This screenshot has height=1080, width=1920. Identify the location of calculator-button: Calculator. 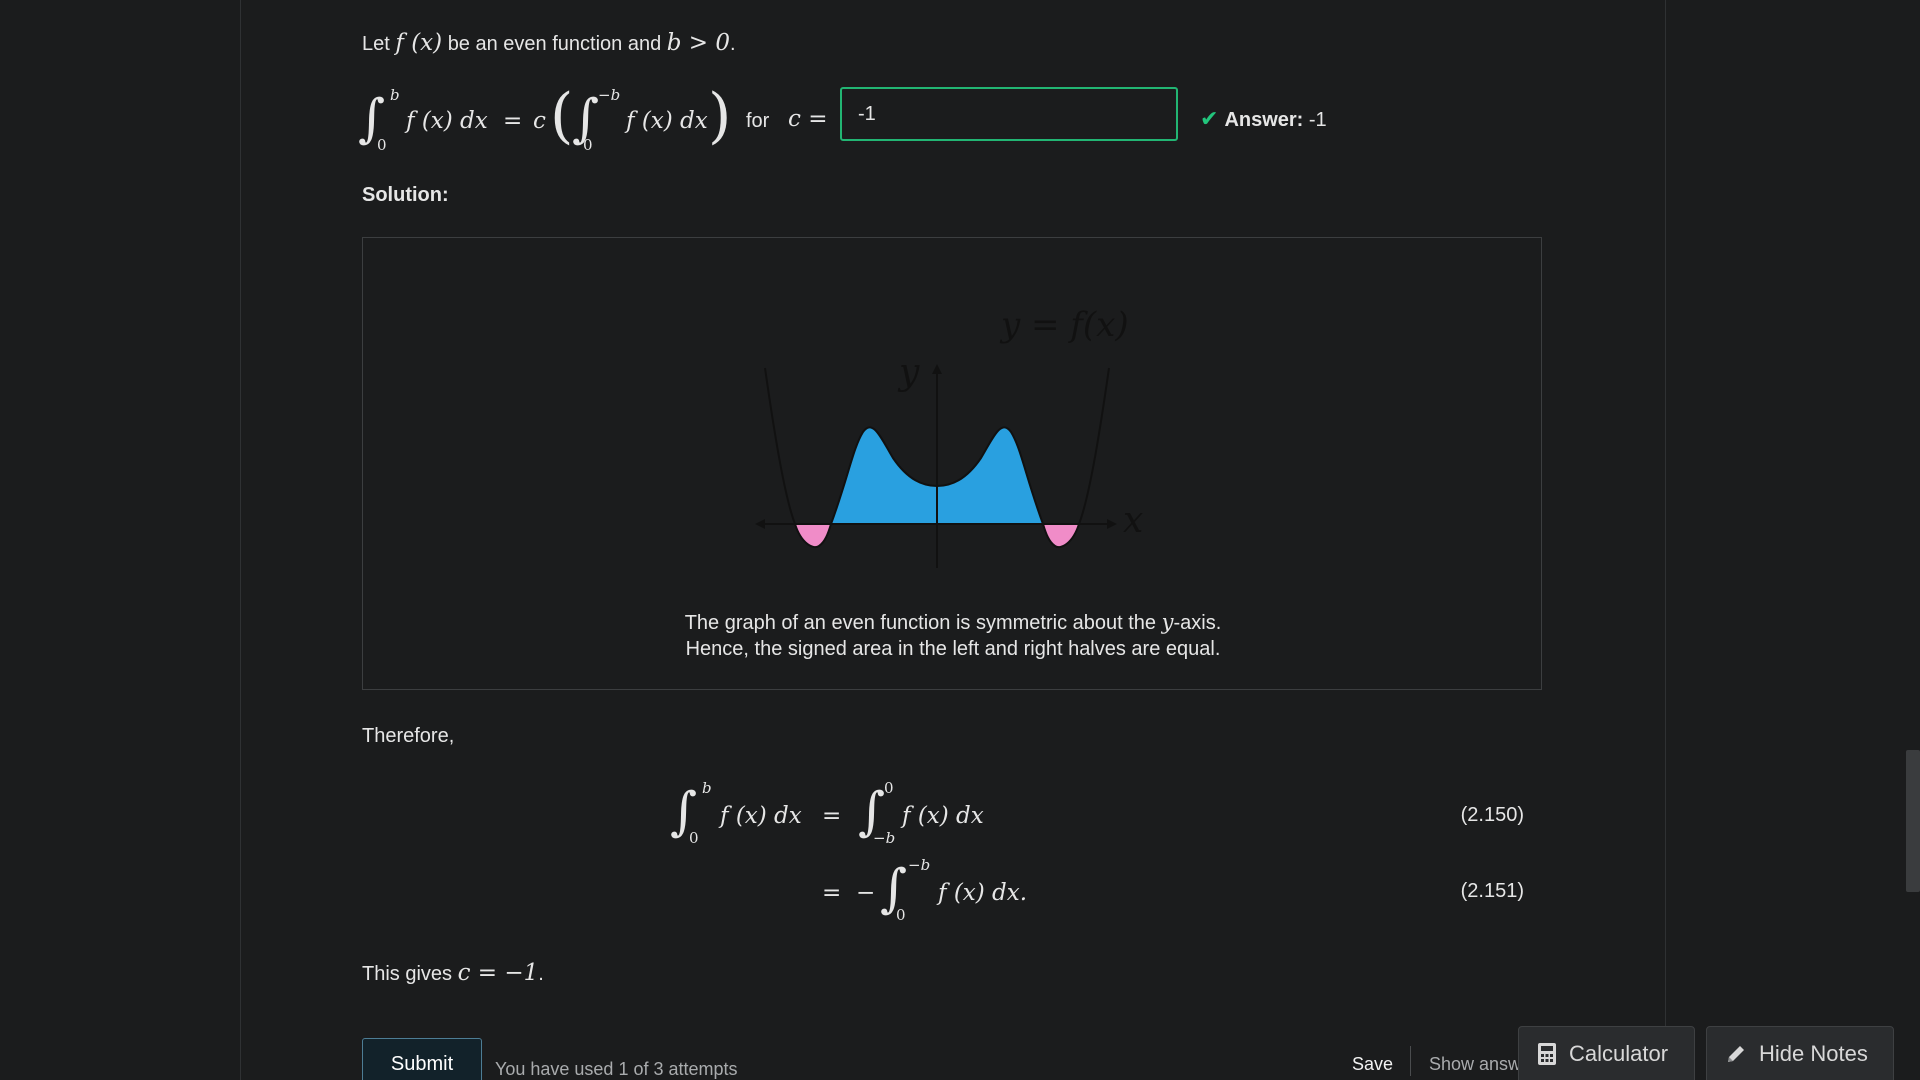
(1606, 1053).